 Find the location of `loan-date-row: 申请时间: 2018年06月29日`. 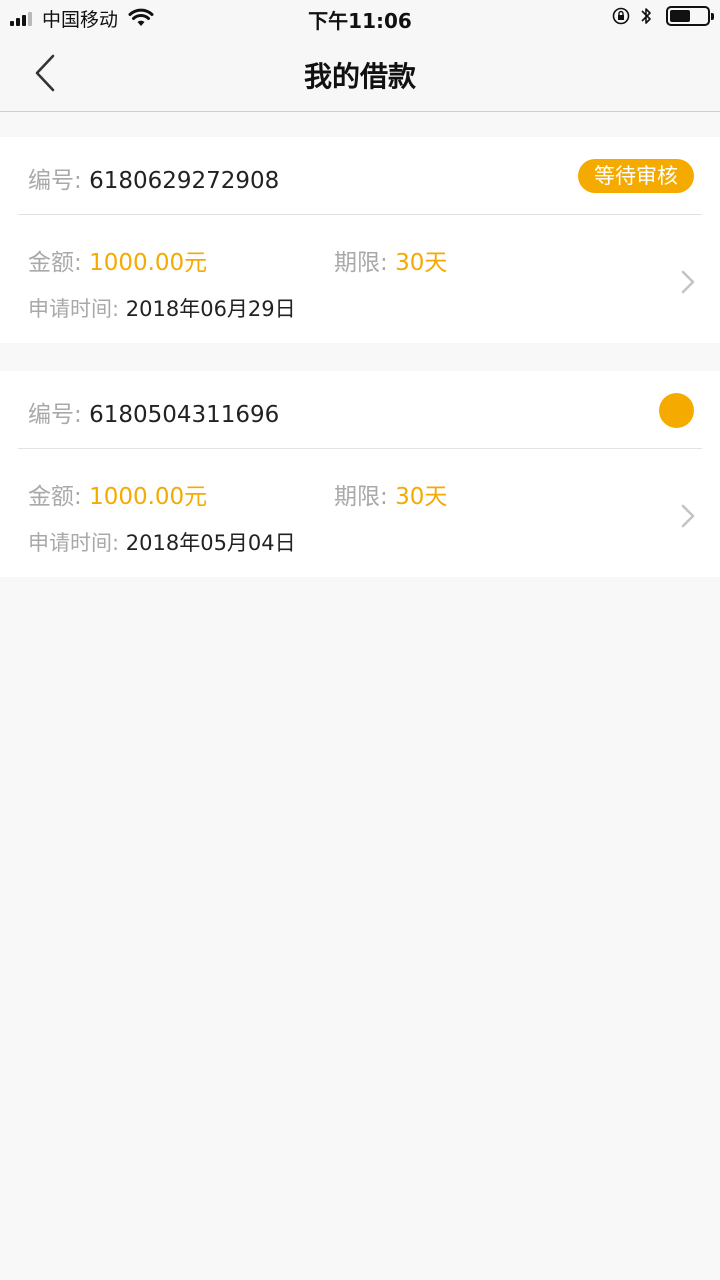

loan-date-row: 申请时间: 2018年06月29日 is located at coordinates (162, 308).